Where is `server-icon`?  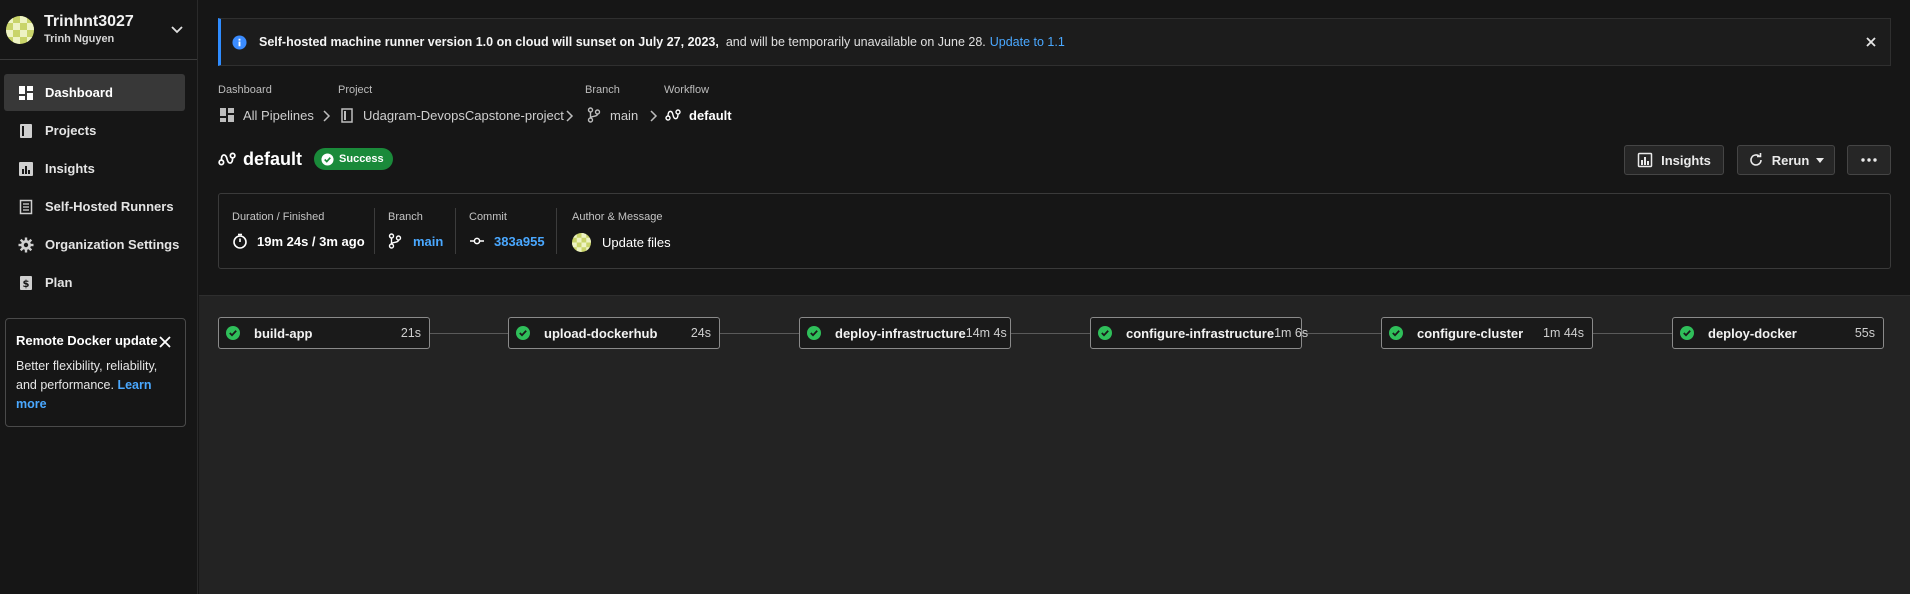 server-icon is located at coordinates (26, 207).